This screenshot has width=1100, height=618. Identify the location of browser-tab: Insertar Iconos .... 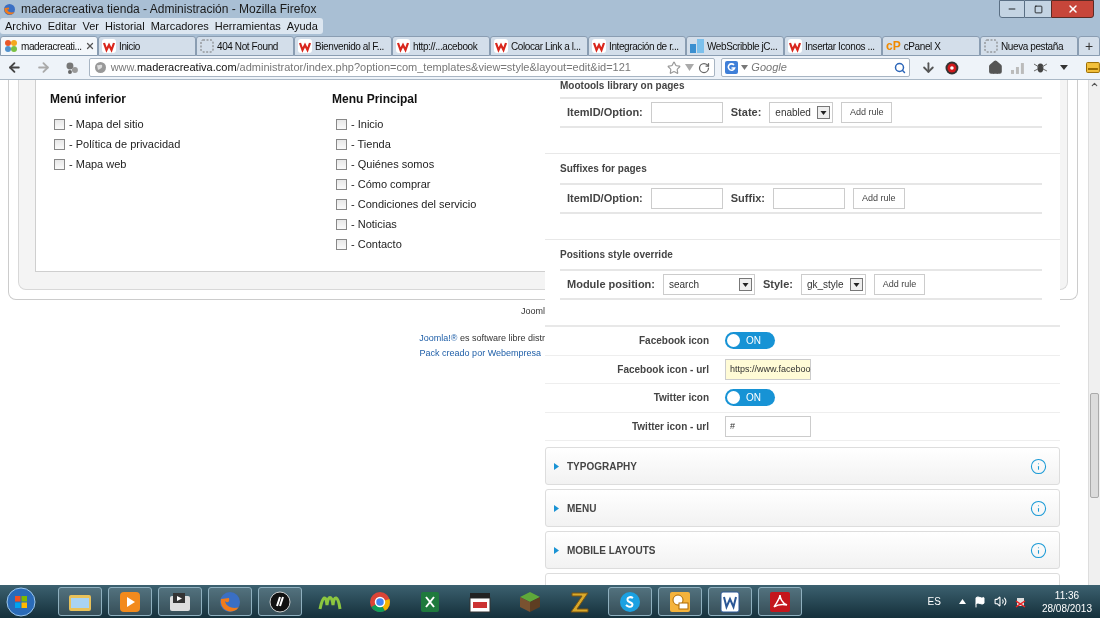
(833, 46).